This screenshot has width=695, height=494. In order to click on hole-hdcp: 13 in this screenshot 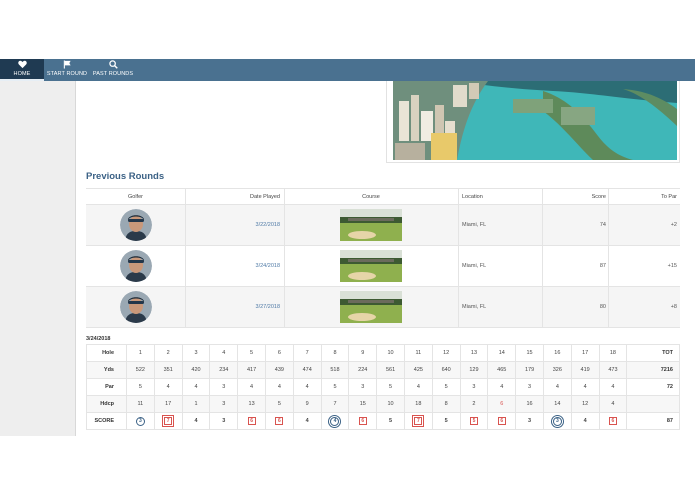, I will do `click(251, 404)`.